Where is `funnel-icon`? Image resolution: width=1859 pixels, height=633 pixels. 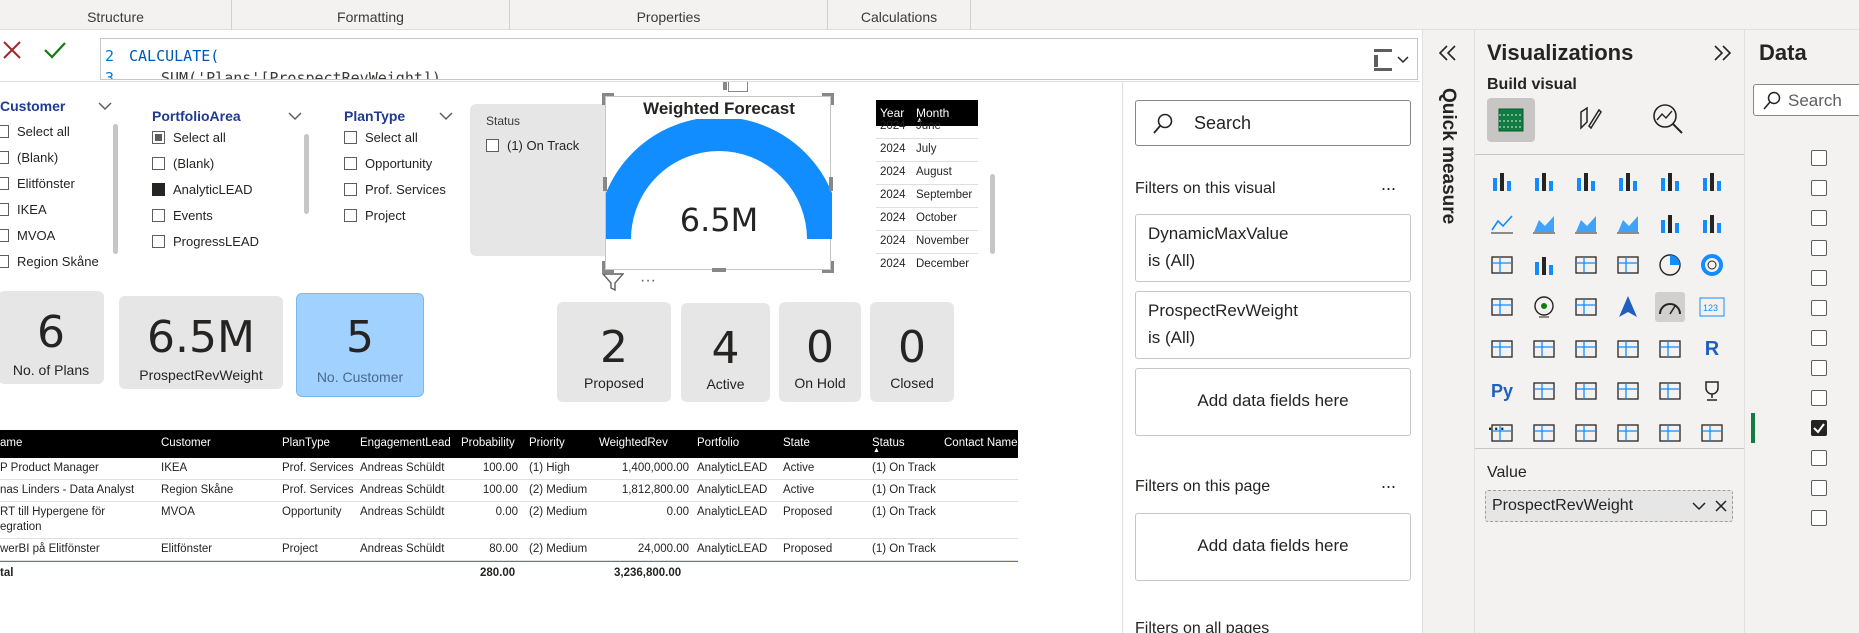 funnel-icon is located at coordinates (1586, 265).